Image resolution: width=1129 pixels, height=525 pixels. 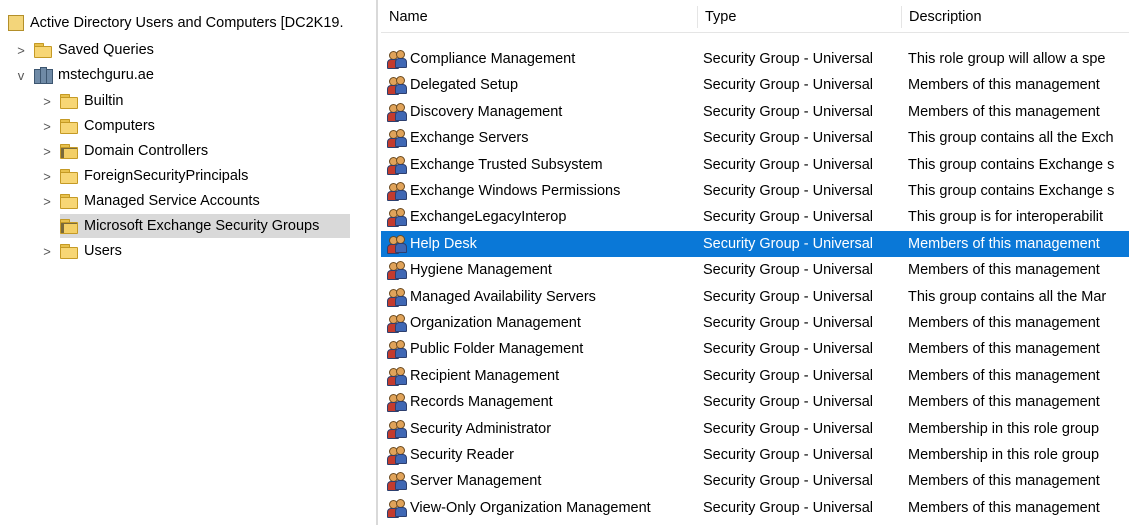 I want to click on group-name: Managed Availability Servers, so click(x=503, y=296).